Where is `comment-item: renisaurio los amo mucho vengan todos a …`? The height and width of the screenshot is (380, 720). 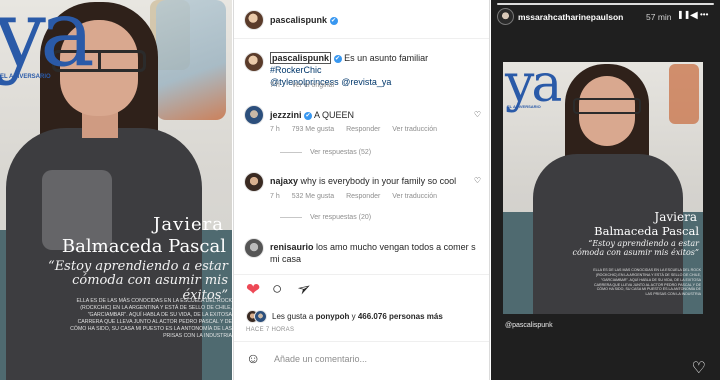 comment-item: renisaurio los amo mucho vengan todos a … is located at coordinates (378, 253).